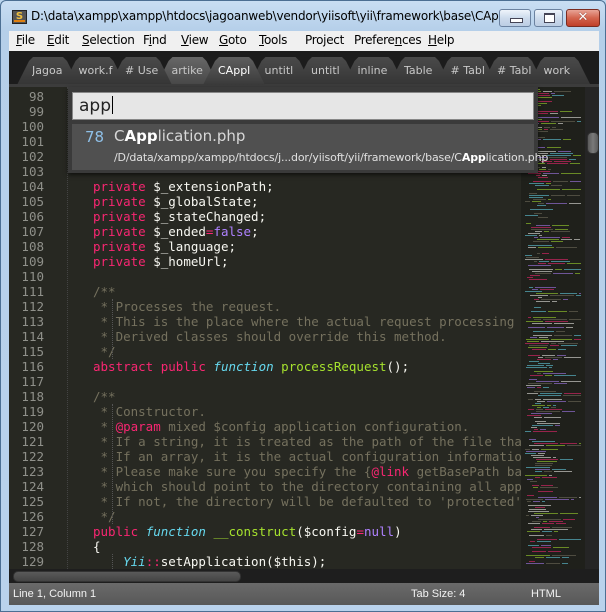 The width and height of the screenshot is (606, 612). Describe the element at coordinates (438, 594) in the screenshot. I see `tab-size-selector: Tab Size: 4` at that location.